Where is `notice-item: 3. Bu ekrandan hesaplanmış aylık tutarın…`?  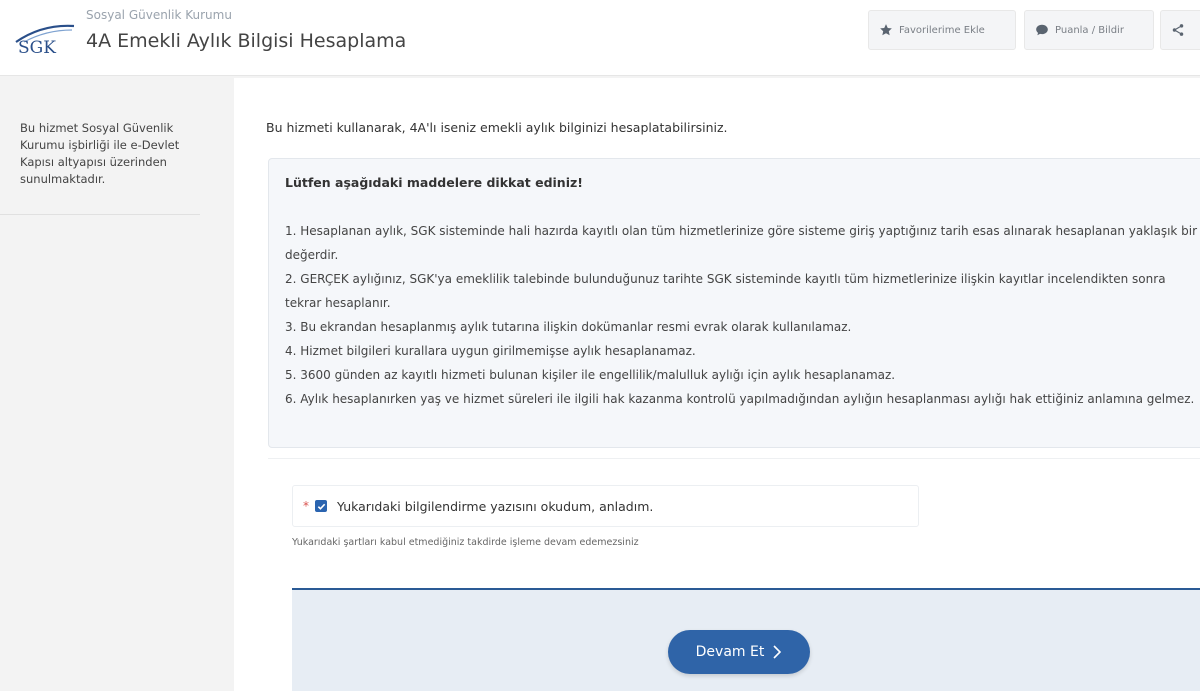 notice-item: 3. Bu ekrandan hesaplanmış aylık tutarın… is located at coordinates (568, 327).